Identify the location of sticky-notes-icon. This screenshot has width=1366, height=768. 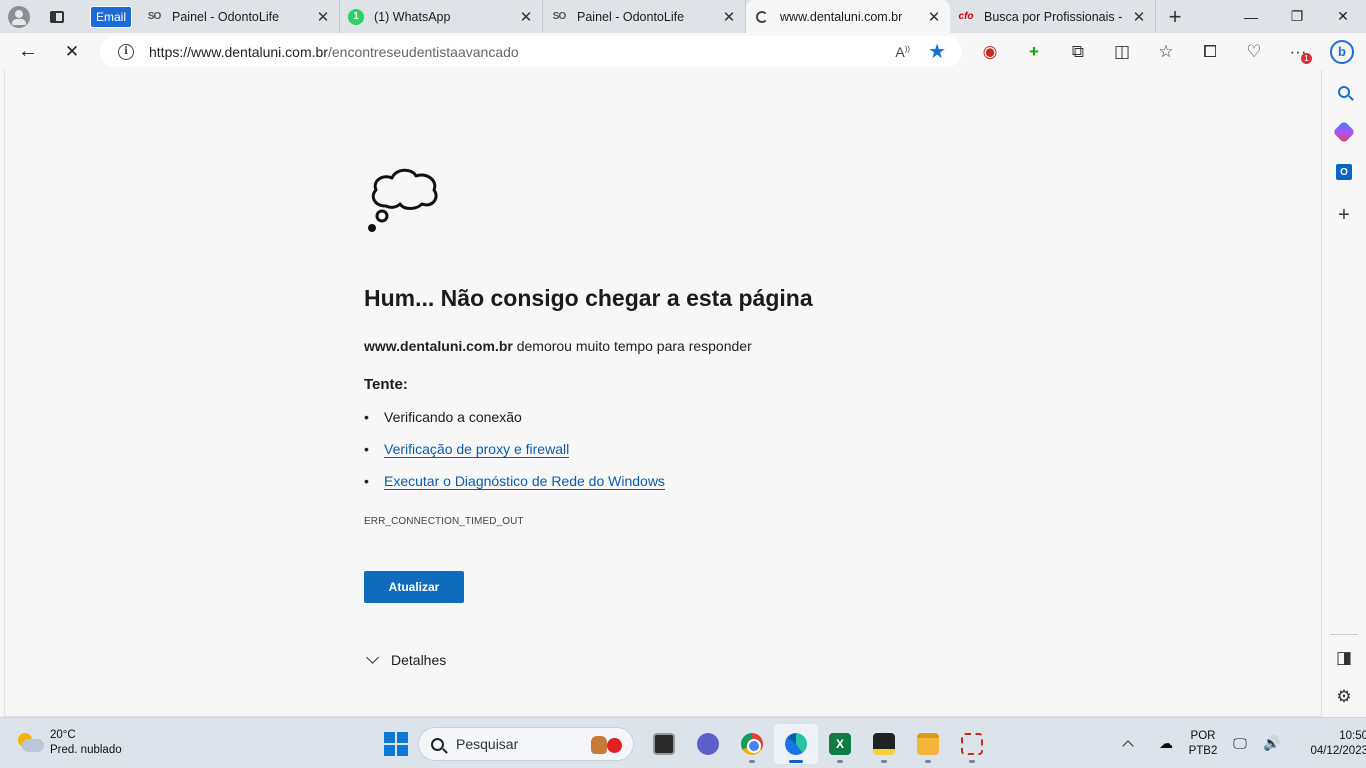
(884, 744).